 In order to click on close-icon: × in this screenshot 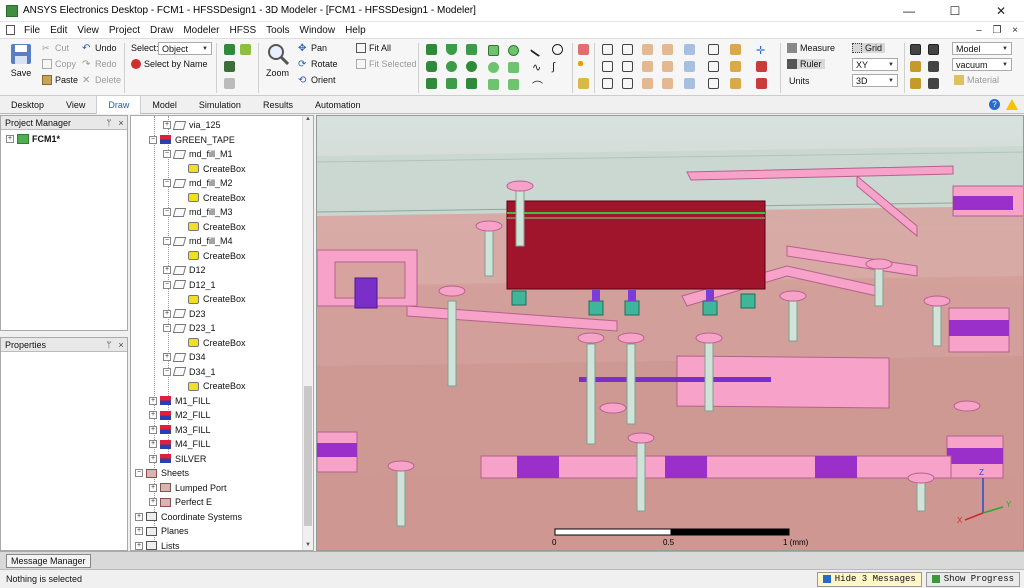, I will do `click(121, 123)`.